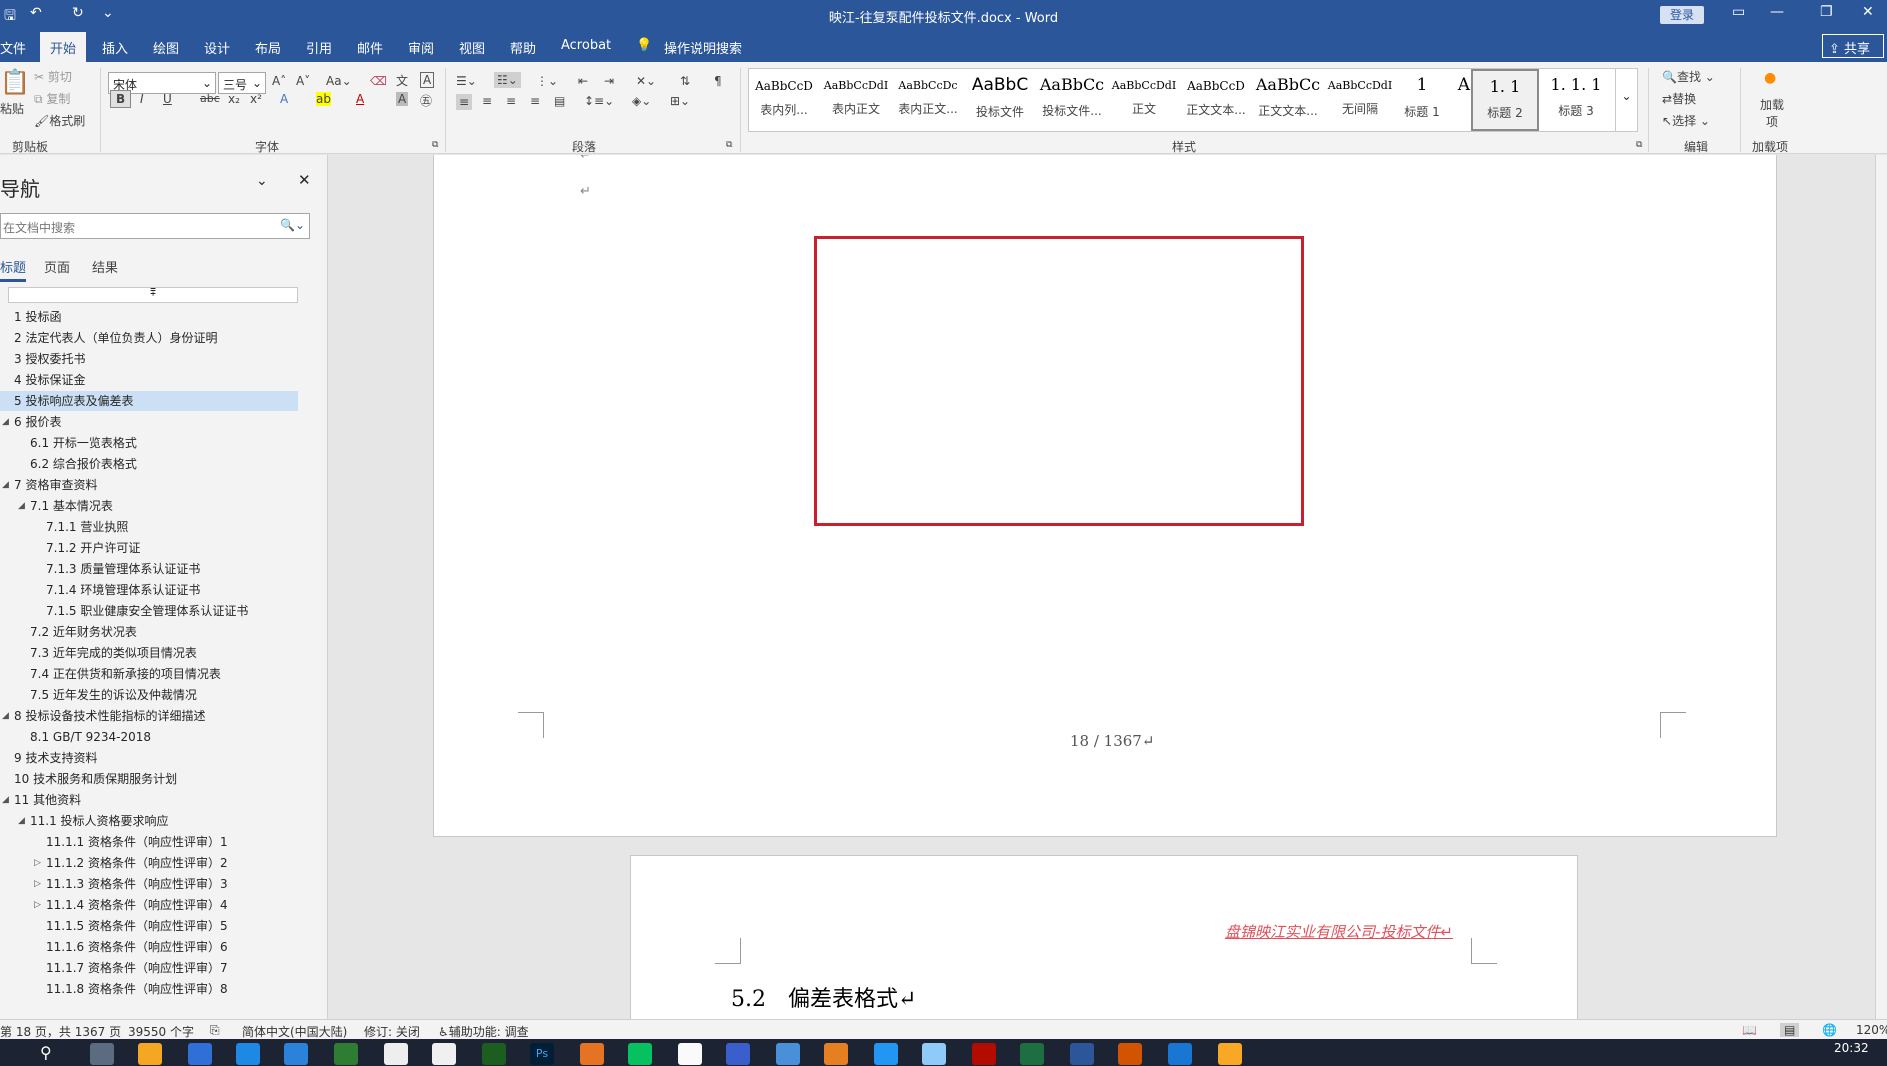 The width and height of the screenshot is (1887, 1066). Describe the element at coordinates (685, 81) in the screenshot. I see `sort-icon: ⇅` at that location.